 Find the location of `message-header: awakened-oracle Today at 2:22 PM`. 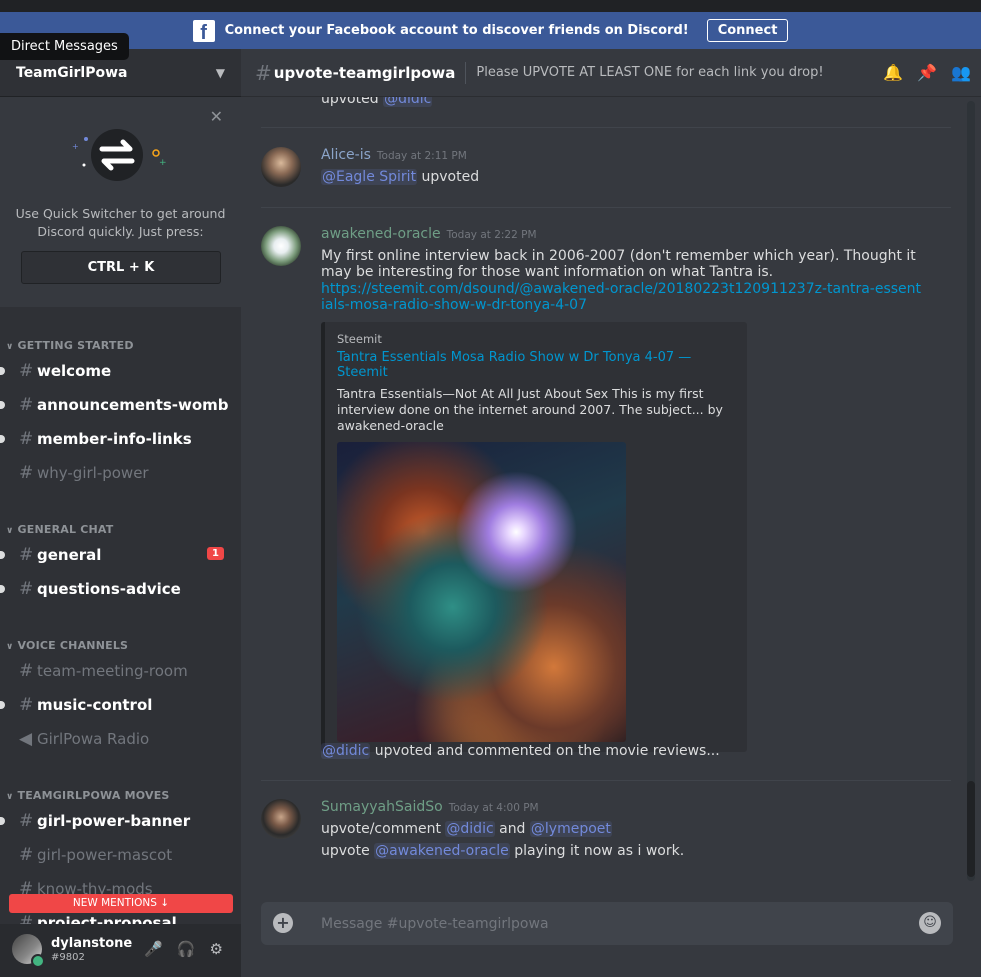

message-header: awakened-oracle Today at 2:22 PM is located at coordinates (429, 234).